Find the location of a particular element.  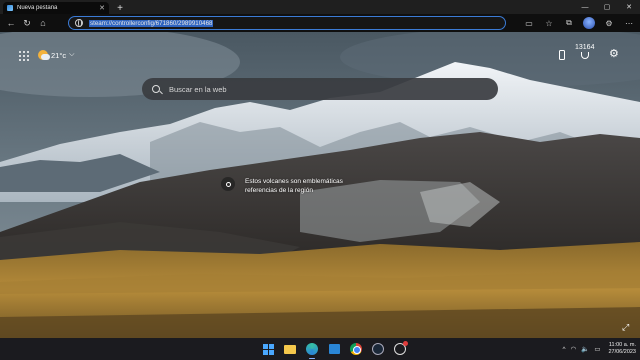

file-explorer-button is located at coordinates (290, 349).